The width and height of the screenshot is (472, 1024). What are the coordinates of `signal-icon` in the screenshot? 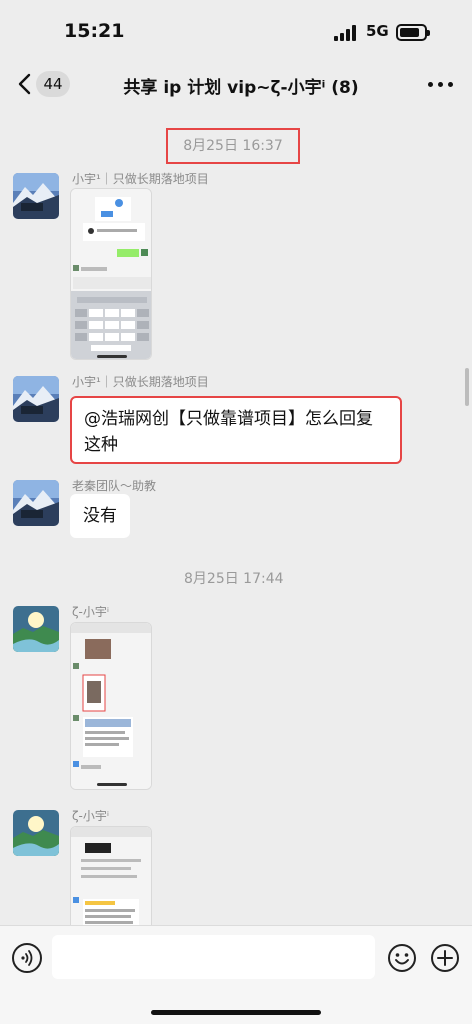 It's located at (346, 33).